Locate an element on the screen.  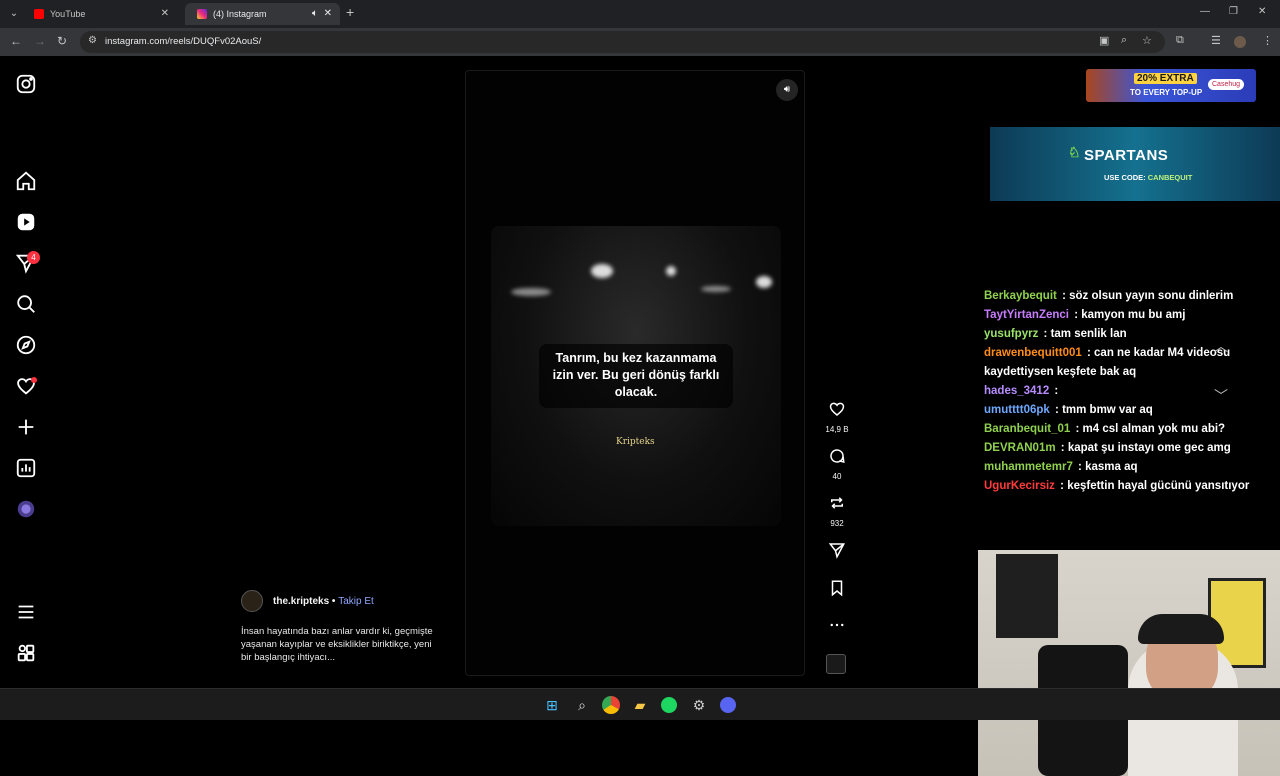
comment-count: 40 is located at coordinates (837, 476).